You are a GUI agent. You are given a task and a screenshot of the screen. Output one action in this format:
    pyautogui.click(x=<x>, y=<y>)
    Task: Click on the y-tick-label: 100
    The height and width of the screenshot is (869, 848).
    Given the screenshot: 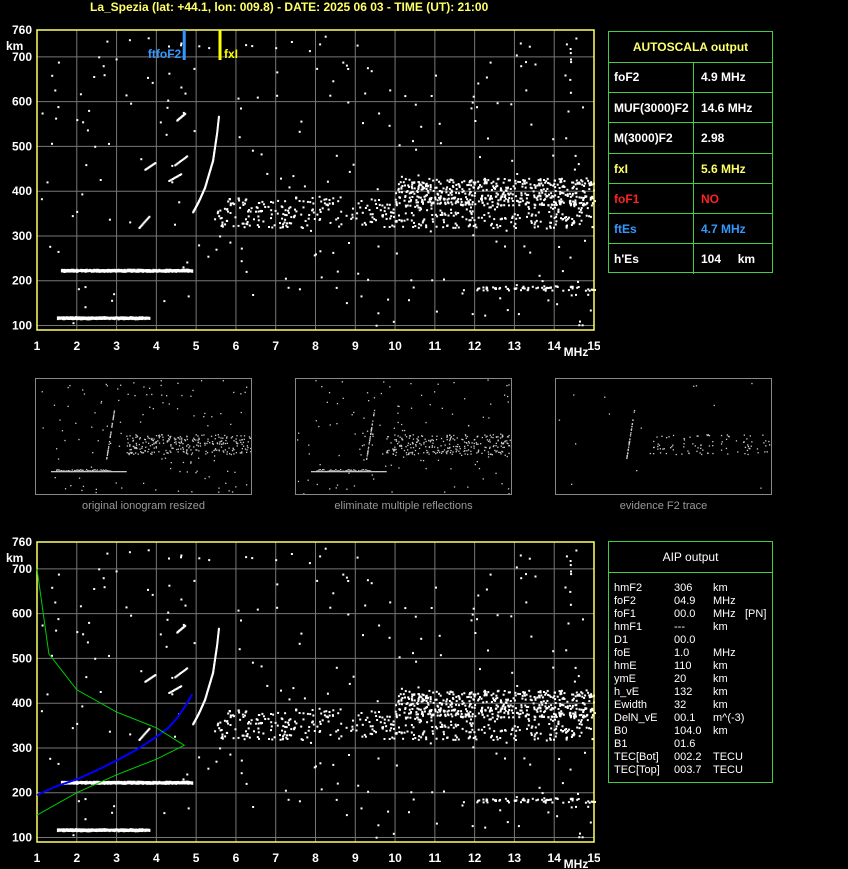 What is the action you would take?
    pyautogui.click(x=22, y=838)
    